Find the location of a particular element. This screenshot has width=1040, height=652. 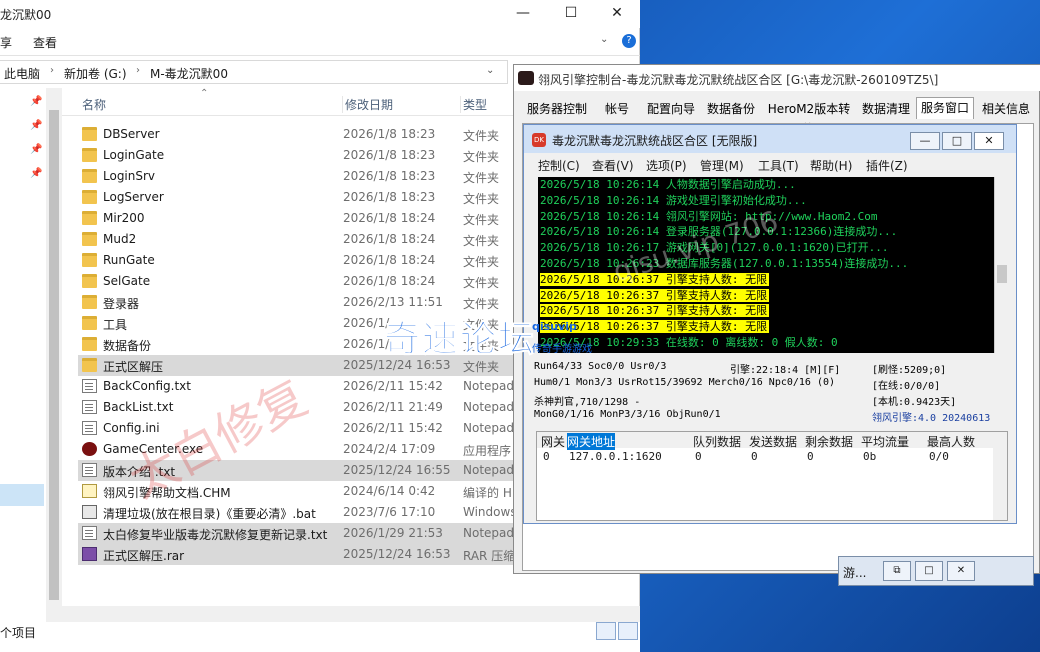

nav-selected-item is located at coordinates (22, 495).